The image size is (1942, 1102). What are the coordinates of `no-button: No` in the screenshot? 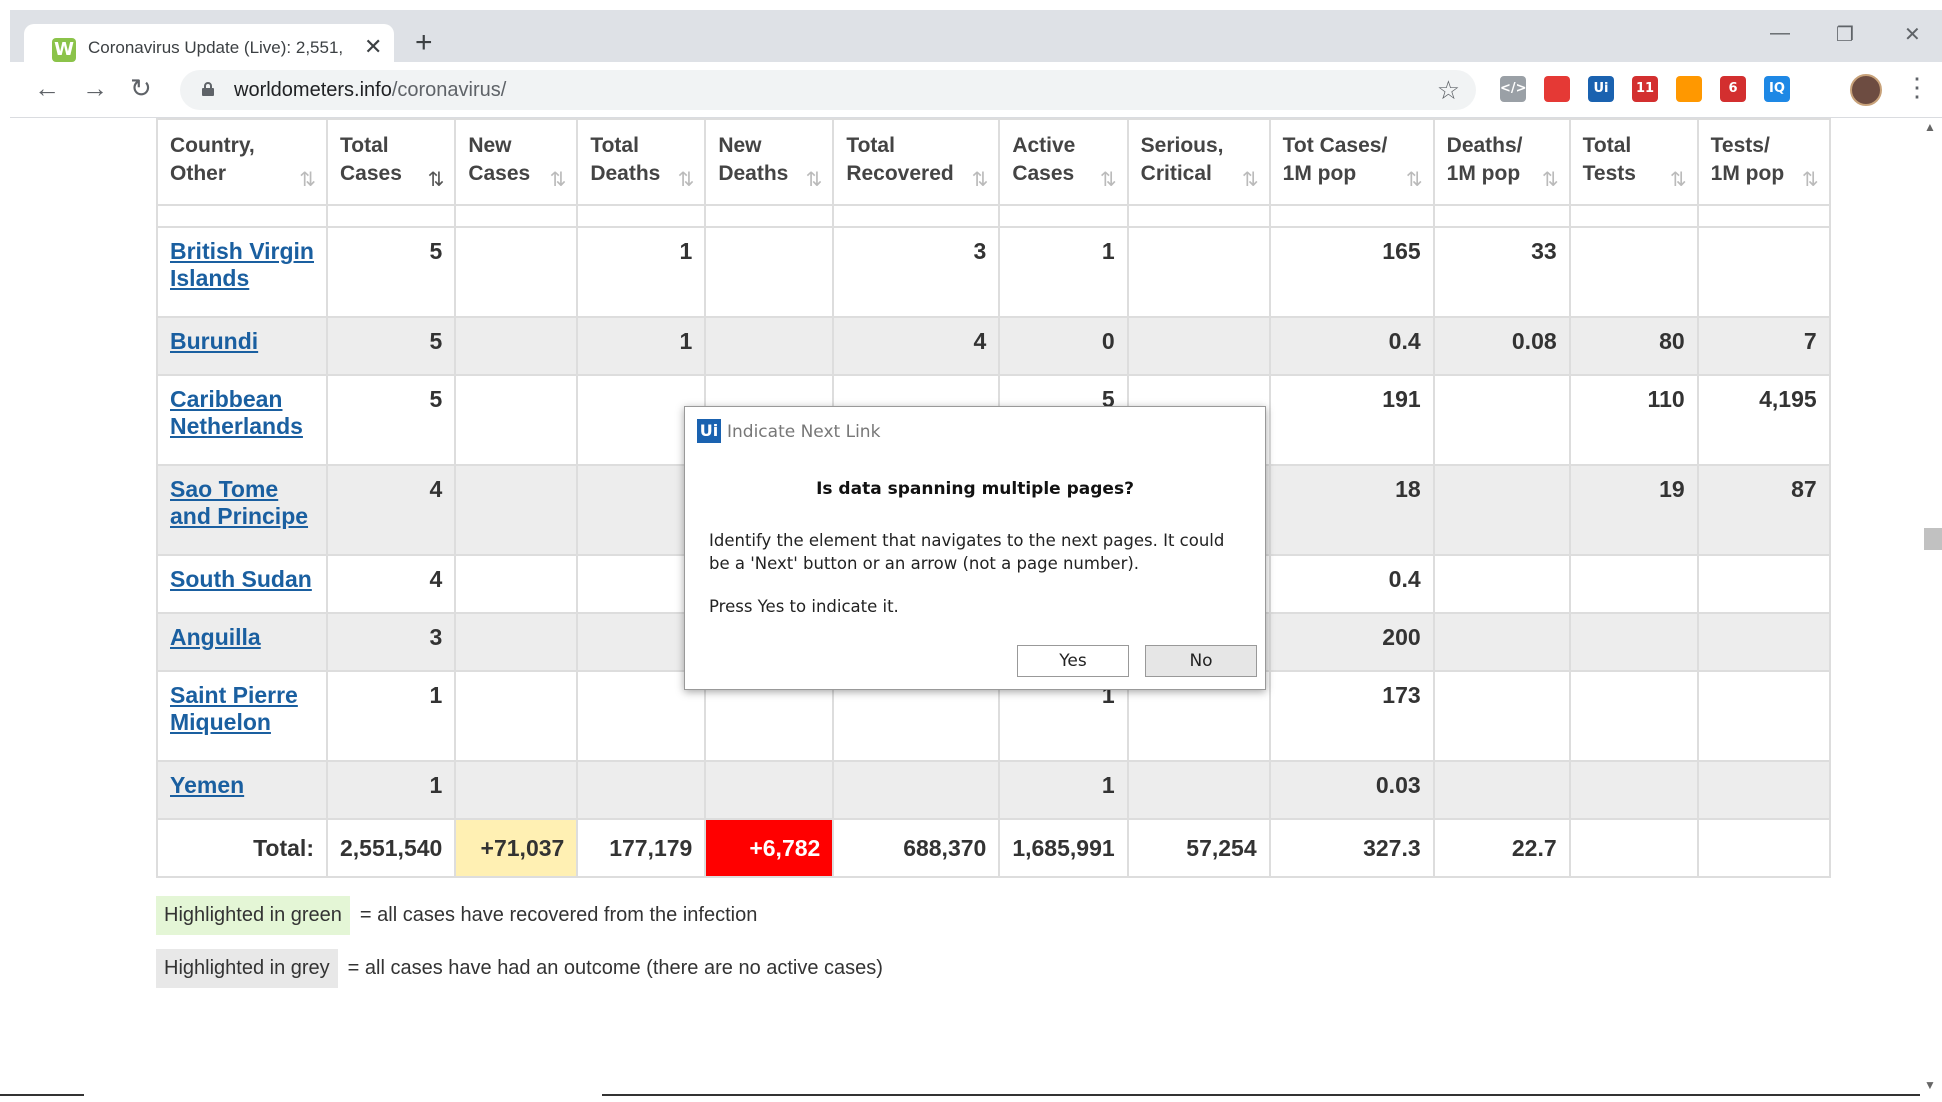 It's located at (1201, 661).